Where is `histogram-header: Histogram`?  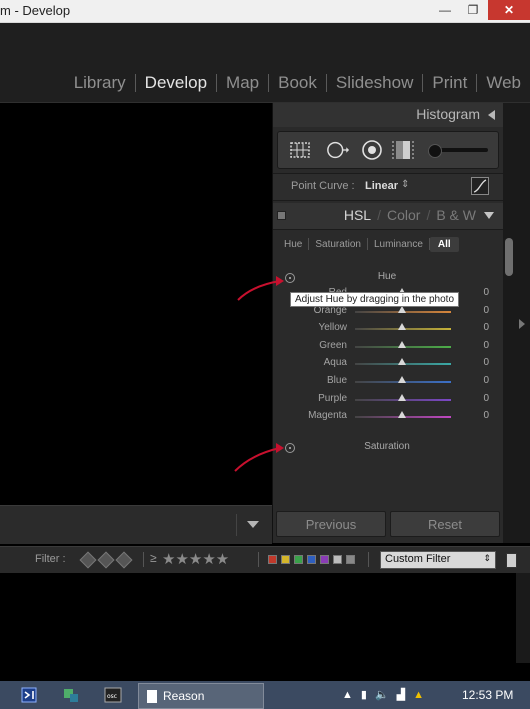 histogram-header: Histogram is located at coordinates (388, 115).